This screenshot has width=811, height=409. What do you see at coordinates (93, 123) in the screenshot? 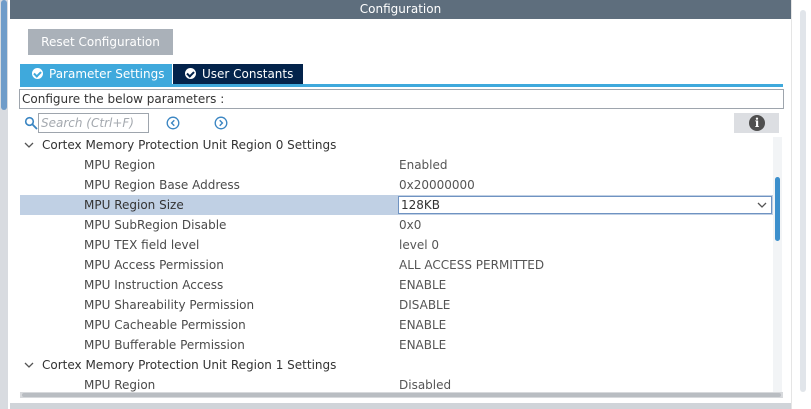
I see `search-input` at bounding box center [93, 123].